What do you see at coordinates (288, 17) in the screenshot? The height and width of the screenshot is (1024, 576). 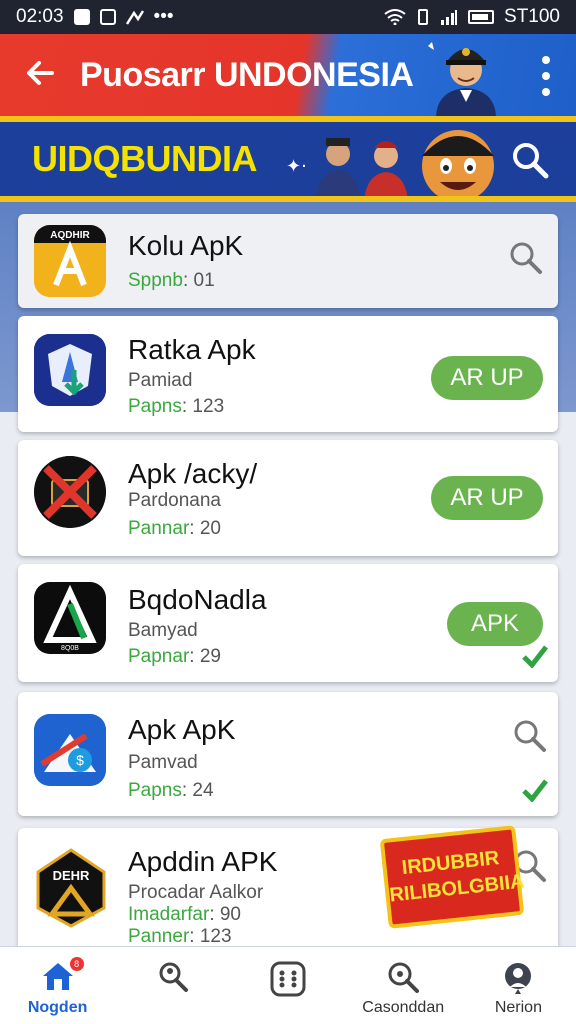 I see `status-bar: 02:03 ••• ST100` at bounding box center [288, 17].